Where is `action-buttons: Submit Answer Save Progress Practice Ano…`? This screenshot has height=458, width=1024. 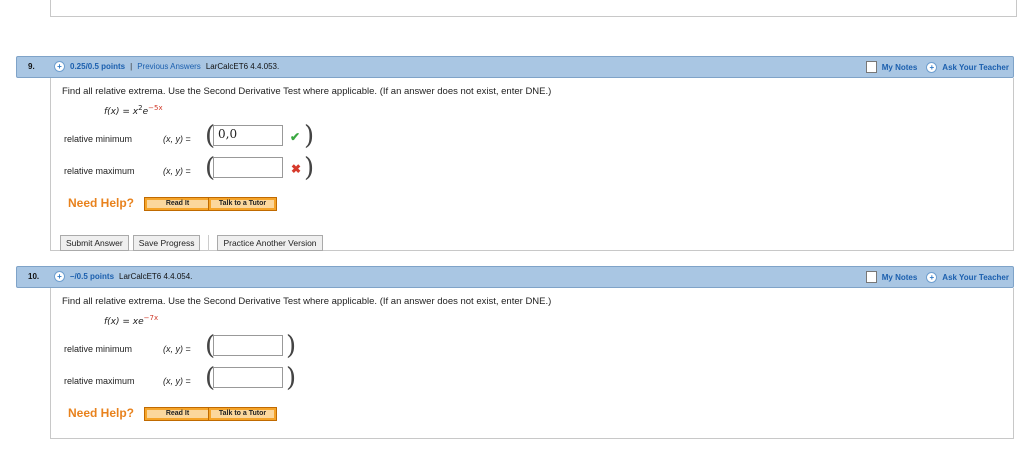
action-buttons: Submit Answer Save Progress Practice Ano… is located at coordinates (193, 243).